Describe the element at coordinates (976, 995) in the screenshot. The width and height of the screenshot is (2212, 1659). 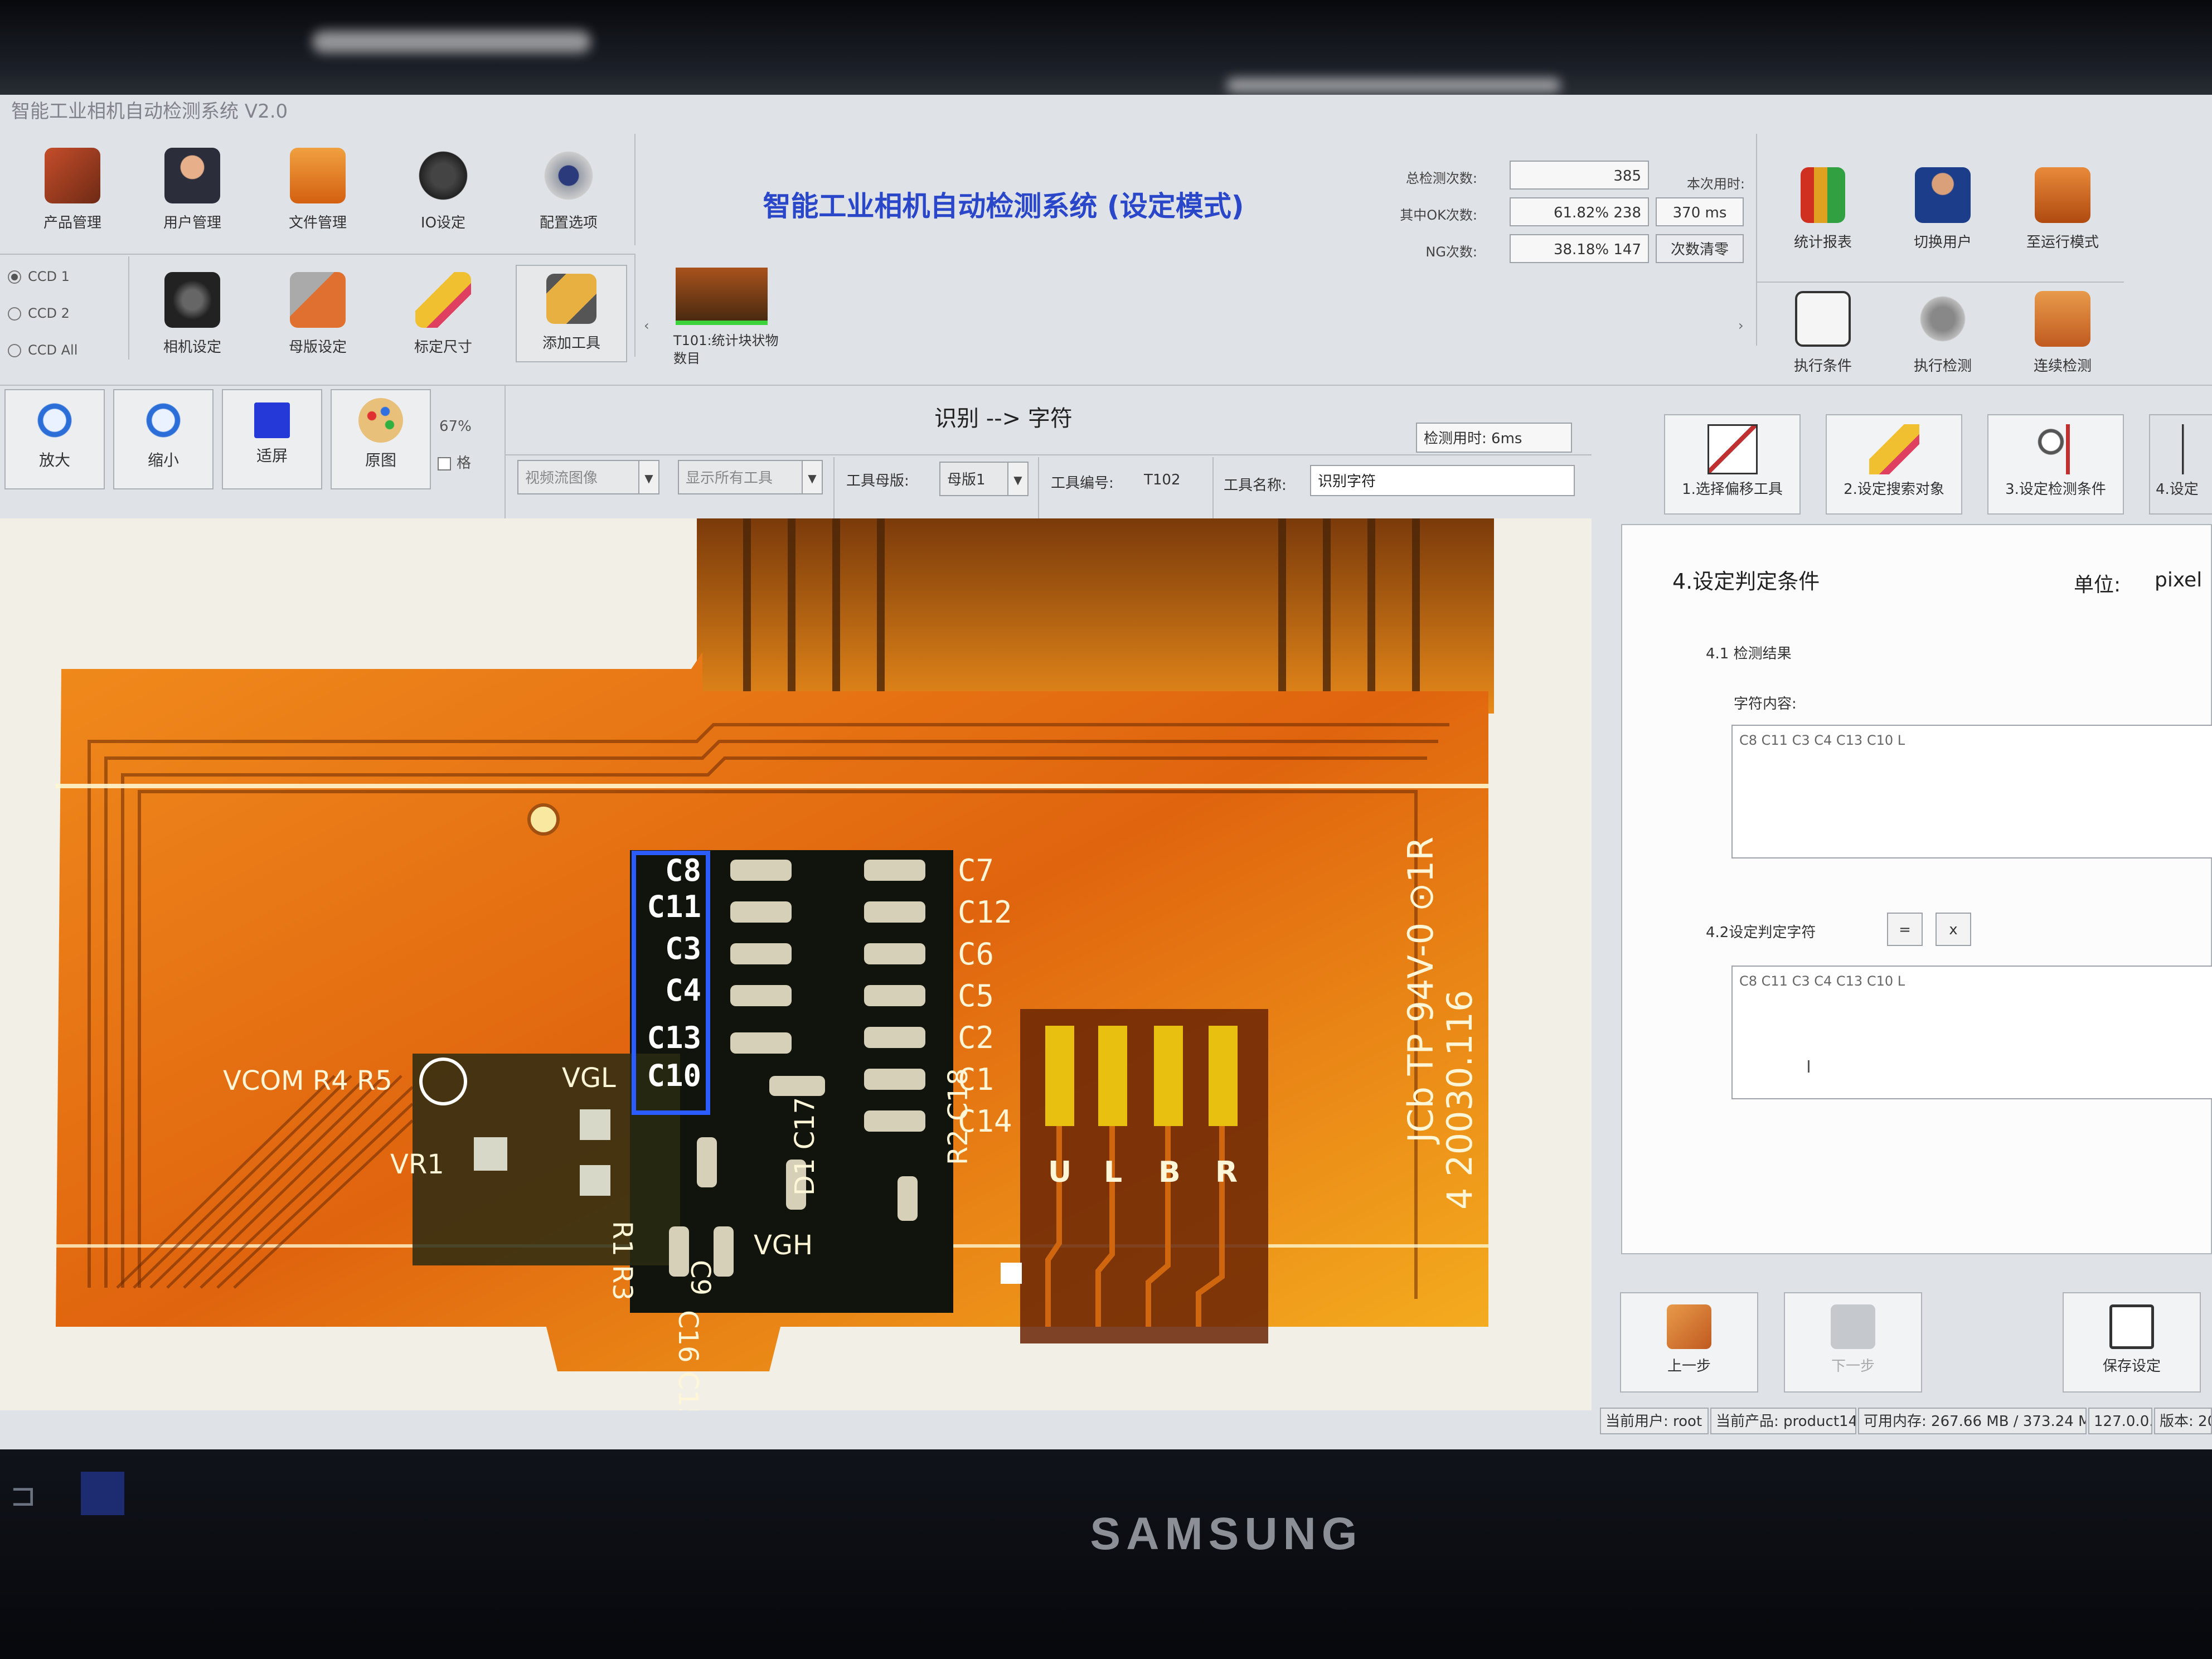
I see `silk-label: C5` at that location.